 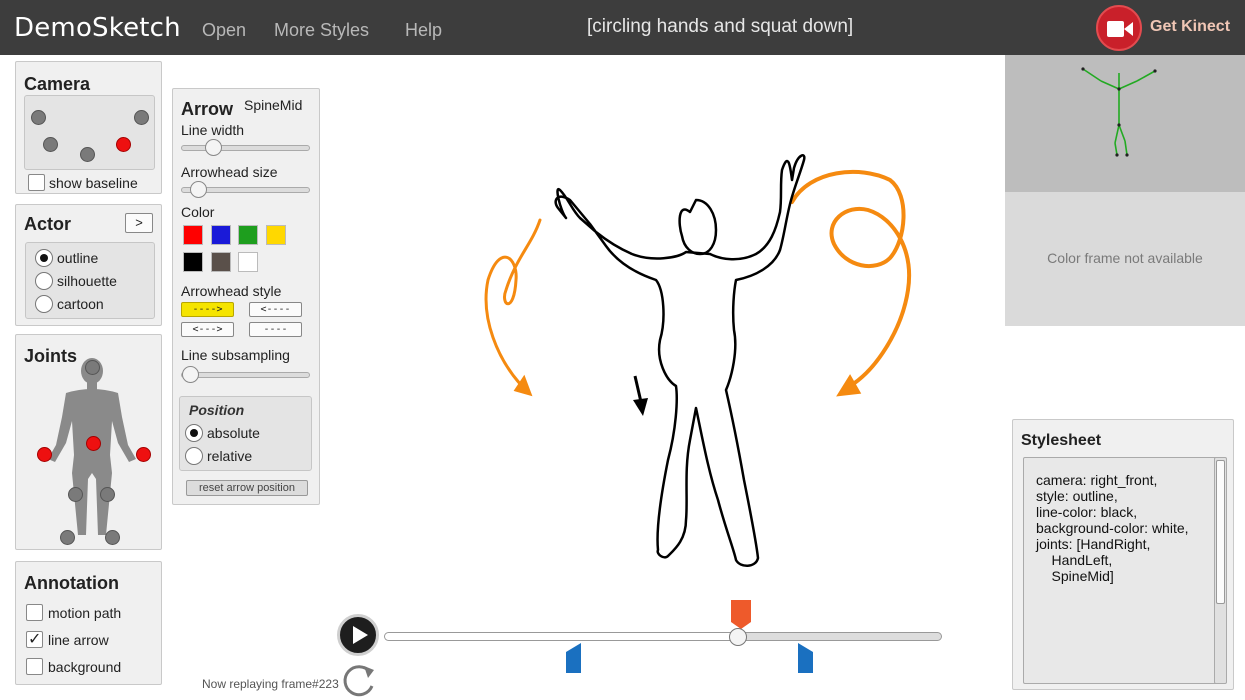 I want to click on video-camera-icon, so click(x=1120, y=29).